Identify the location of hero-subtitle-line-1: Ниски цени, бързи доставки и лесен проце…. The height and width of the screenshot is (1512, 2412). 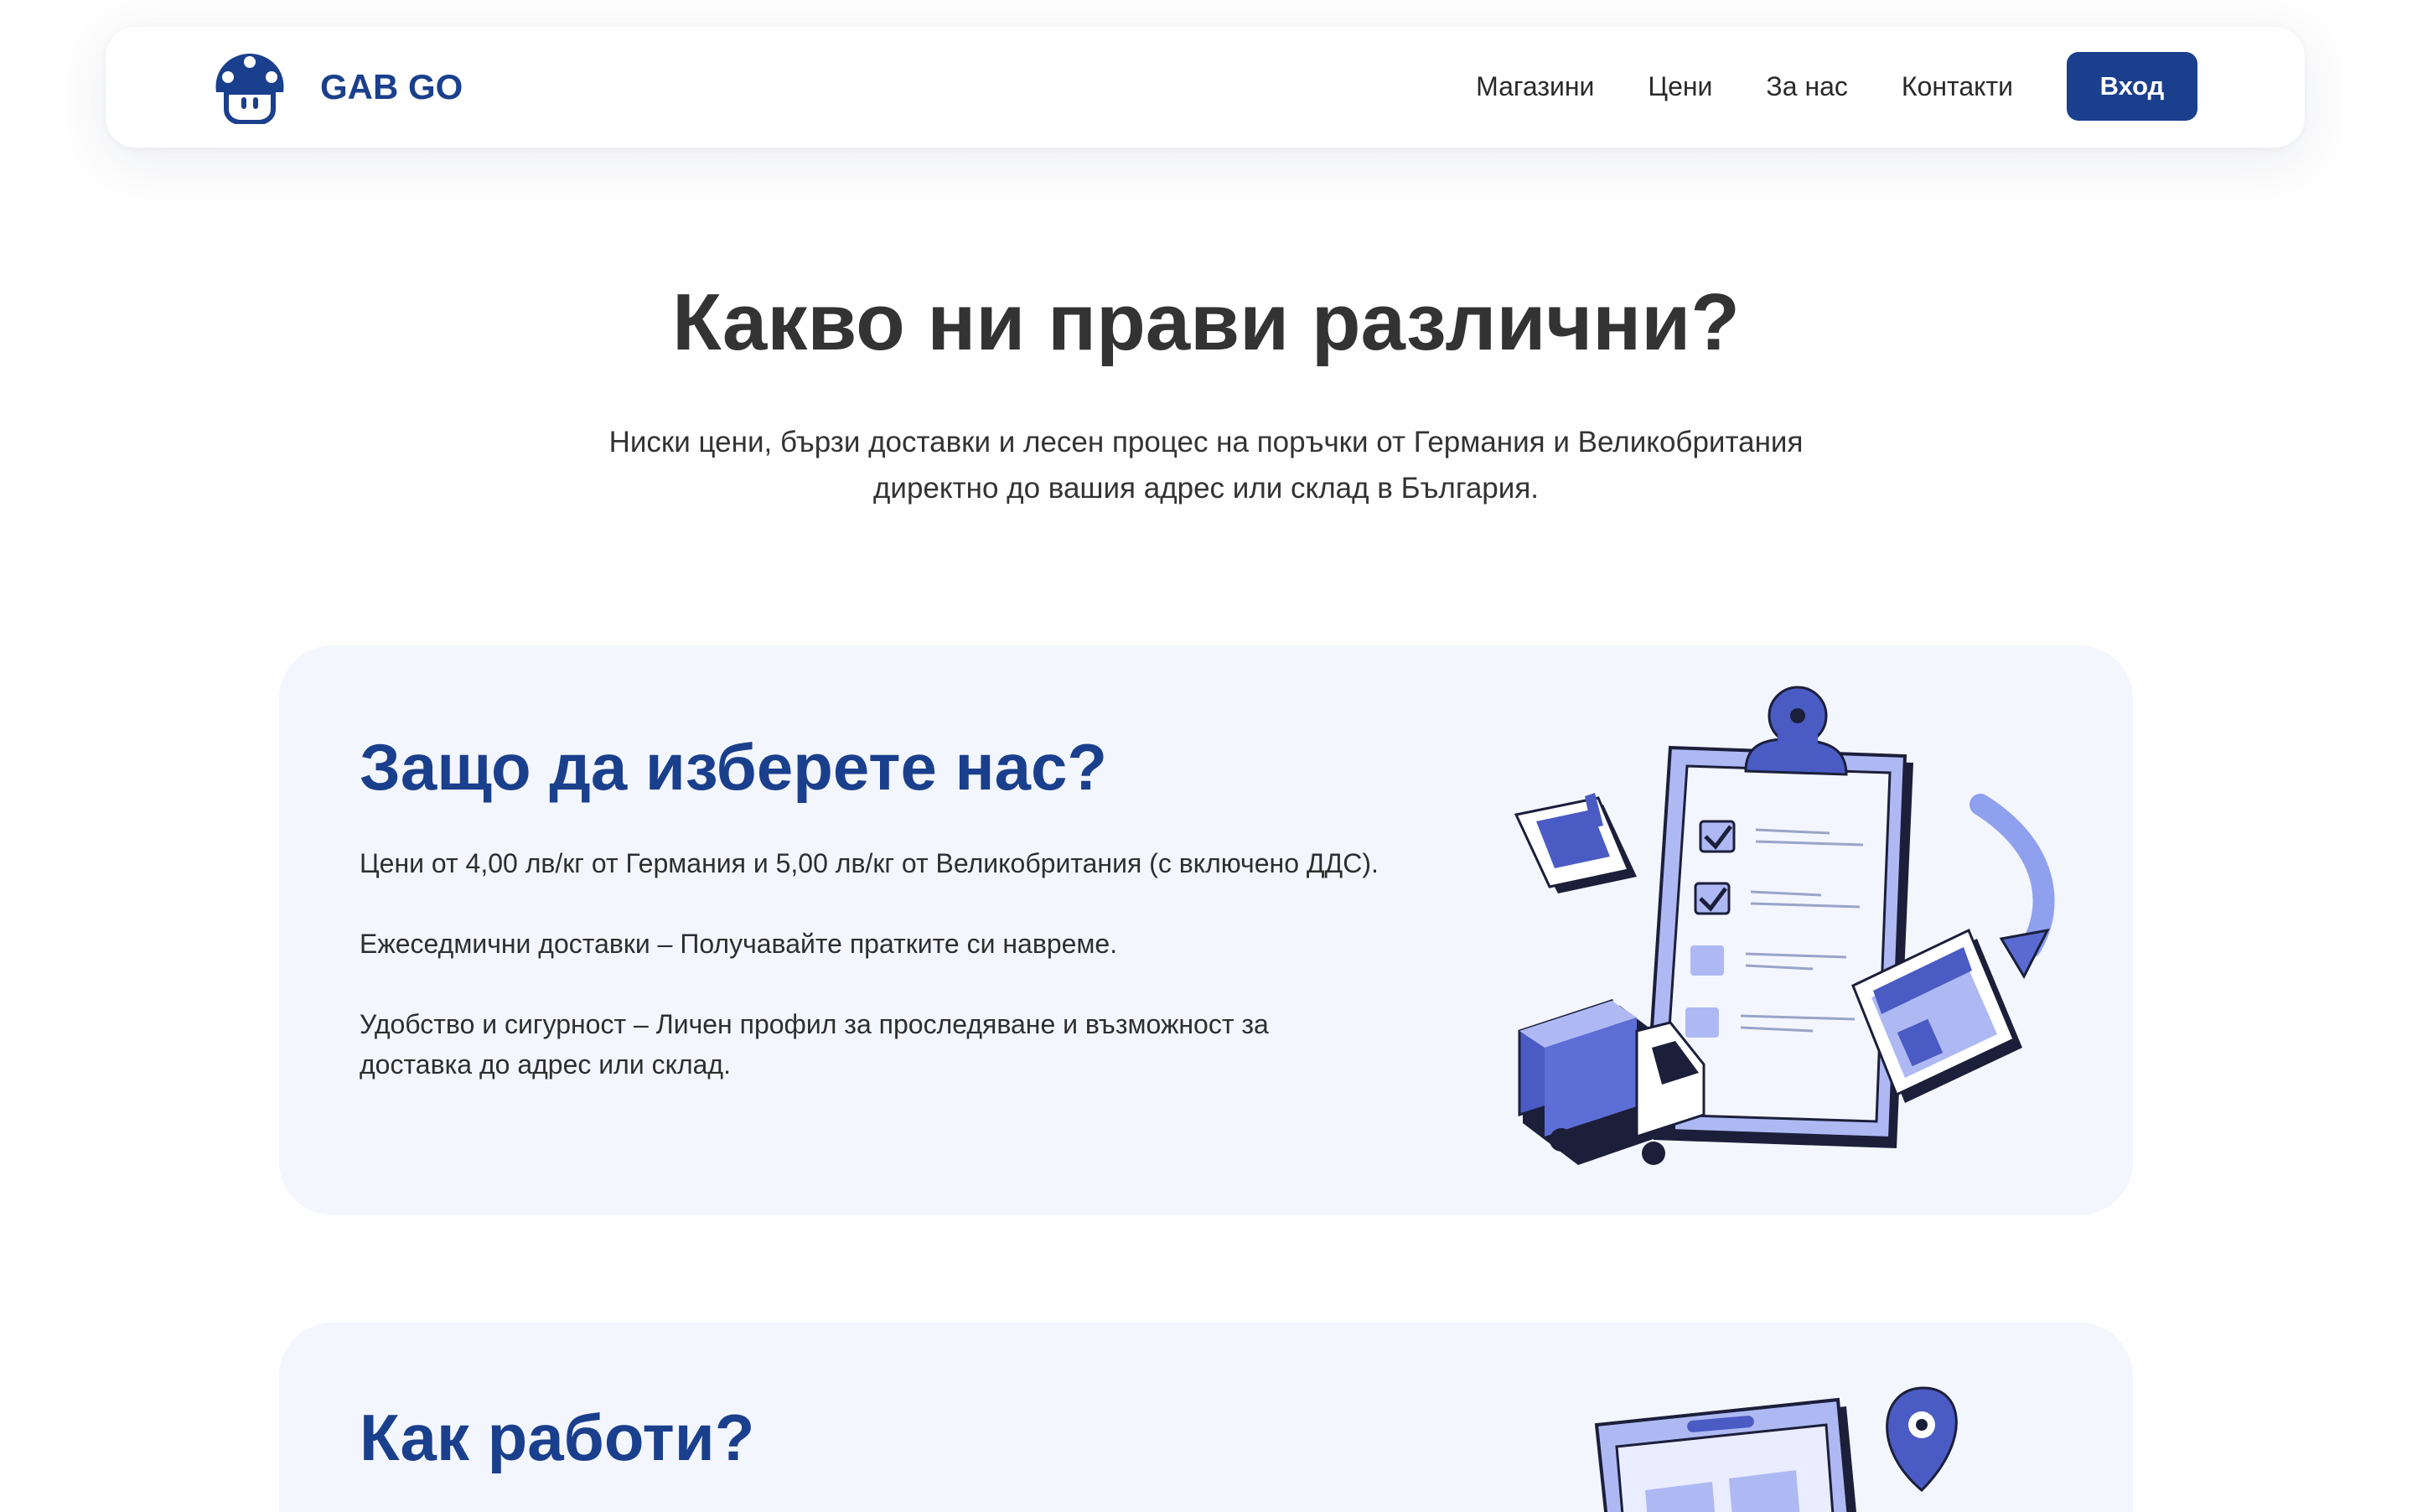
(1206, 442).